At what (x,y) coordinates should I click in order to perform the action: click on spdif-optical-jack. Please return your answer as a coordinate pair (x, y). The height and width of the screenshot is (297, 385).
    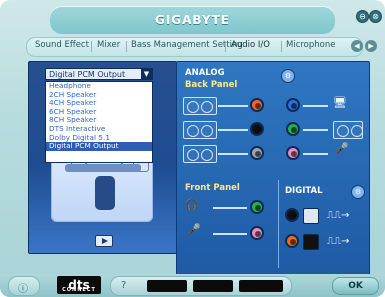
    Looking at the image, I should click on (292, 215).